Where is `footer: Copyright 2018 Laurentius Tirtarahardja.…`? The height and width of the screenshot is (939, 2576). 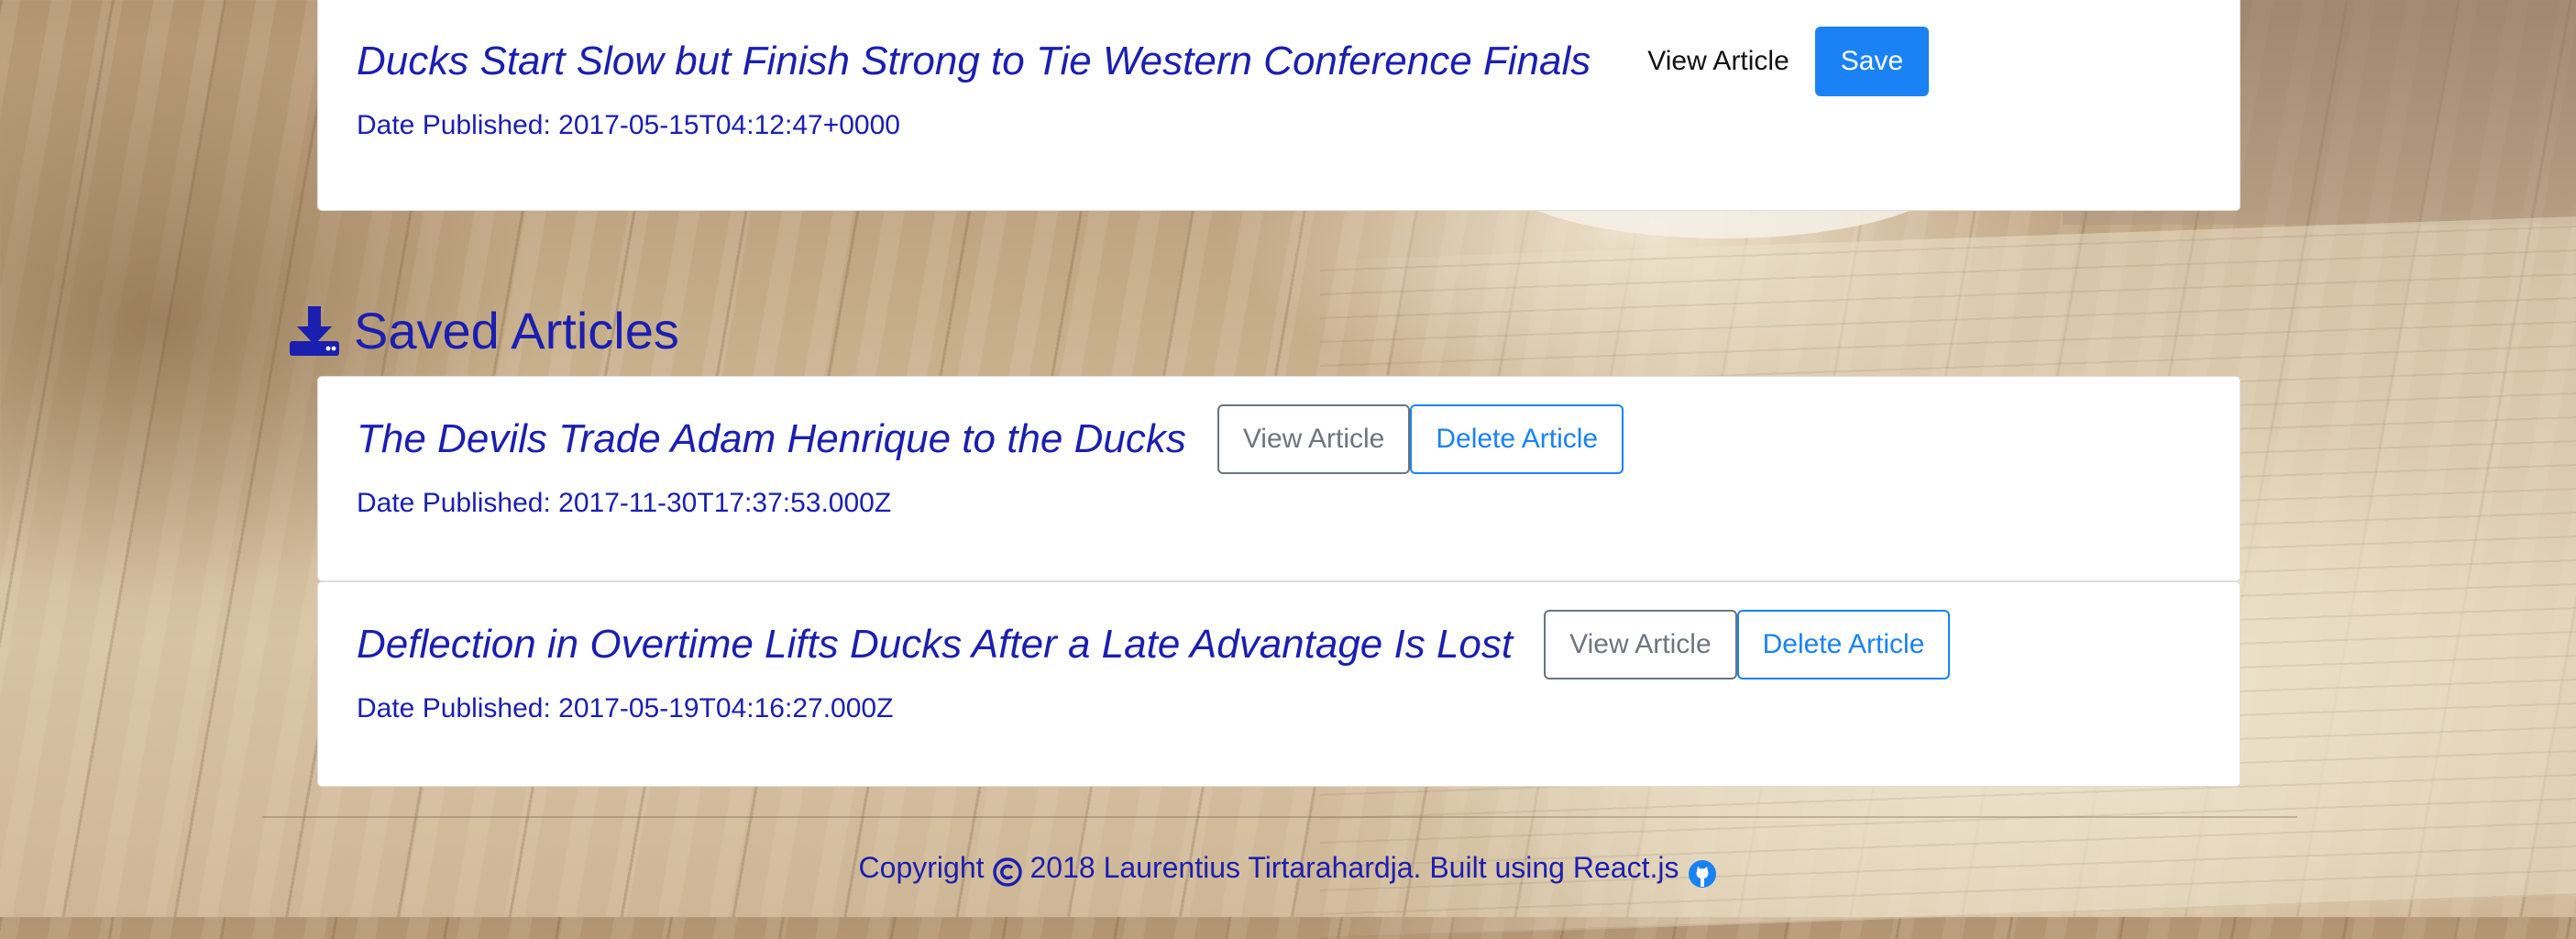 footer: Copyright 2018 Laurentius Tirtarahardja.… is located at coordinates (1288, 868).